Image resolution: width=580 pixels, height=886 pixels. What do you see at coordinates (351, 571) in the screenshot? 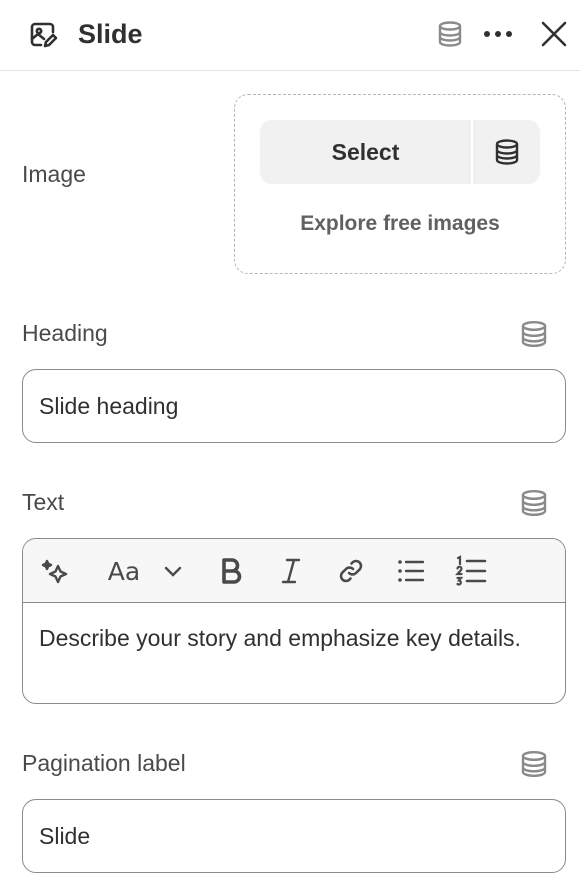
I see `link-icon` at bounding box center [351, 571].